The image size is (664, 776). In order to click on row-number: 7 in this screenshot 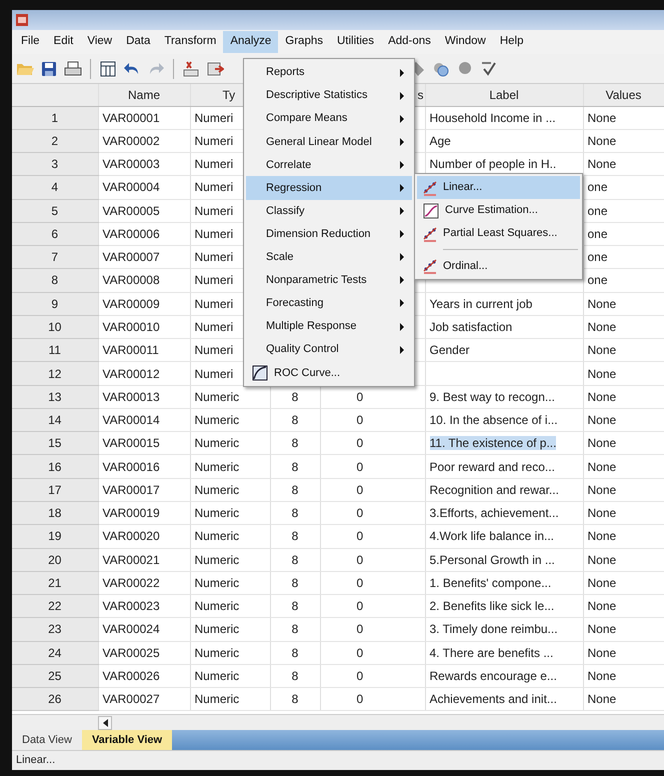, I will do `click(55, 257)`.